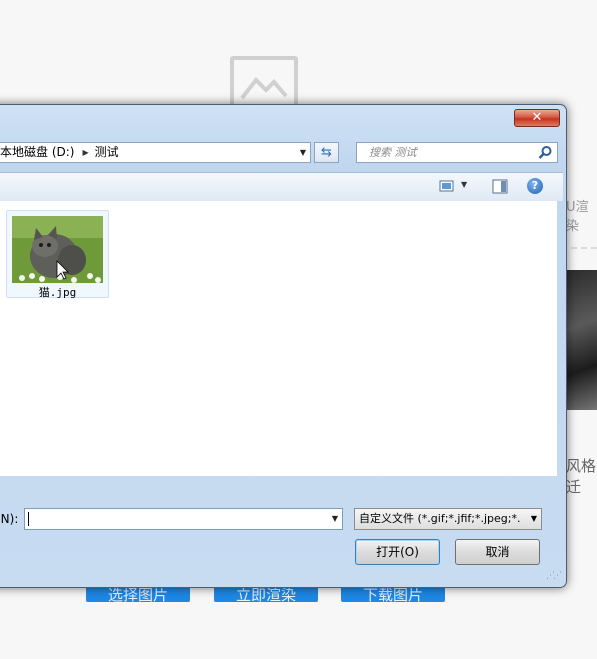  I want to click on resize-grip-icon: ⋰⋰, so click(554, 576).